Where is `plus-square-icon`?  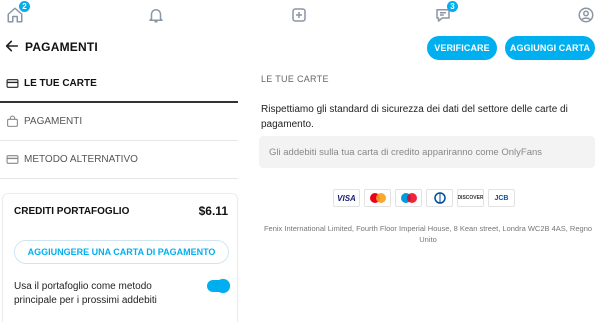
plus-square-icon is located at coordinates (299, 15).